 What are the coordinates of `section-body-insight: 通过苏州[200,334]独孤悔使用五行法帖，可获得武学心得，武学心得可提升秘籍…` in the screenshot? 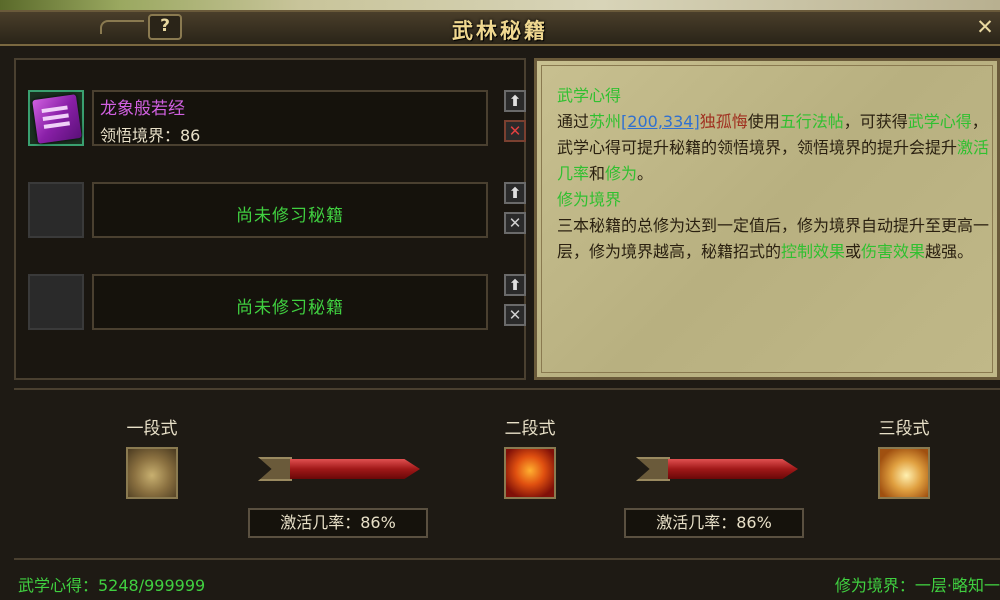 It's located at (773, 147).